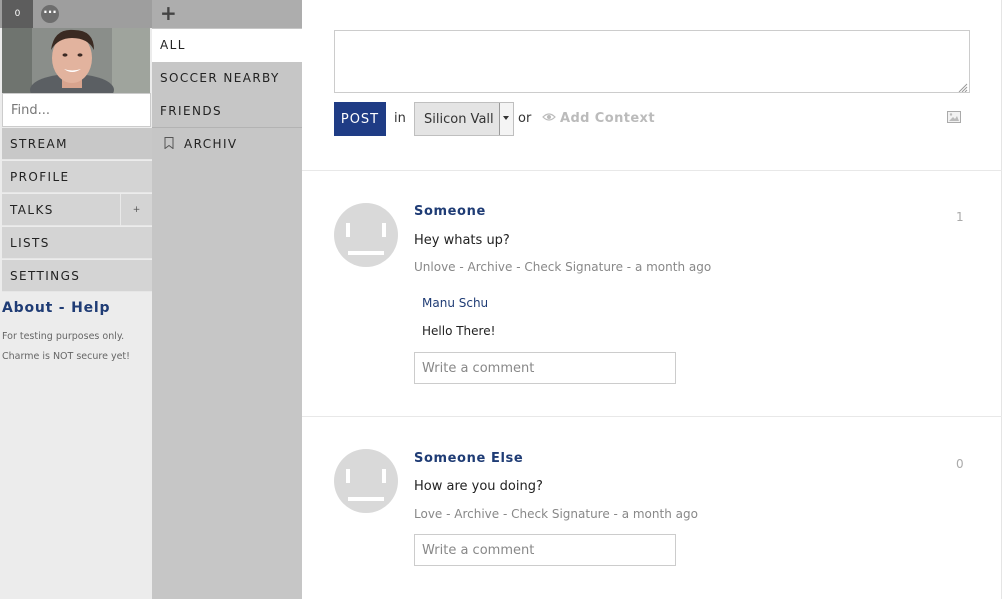 The height and width of the screenshot is (599, 1004). I want to click on stream-item-soccer-nearby: SOCCER NEARBY, so click(227, 78).